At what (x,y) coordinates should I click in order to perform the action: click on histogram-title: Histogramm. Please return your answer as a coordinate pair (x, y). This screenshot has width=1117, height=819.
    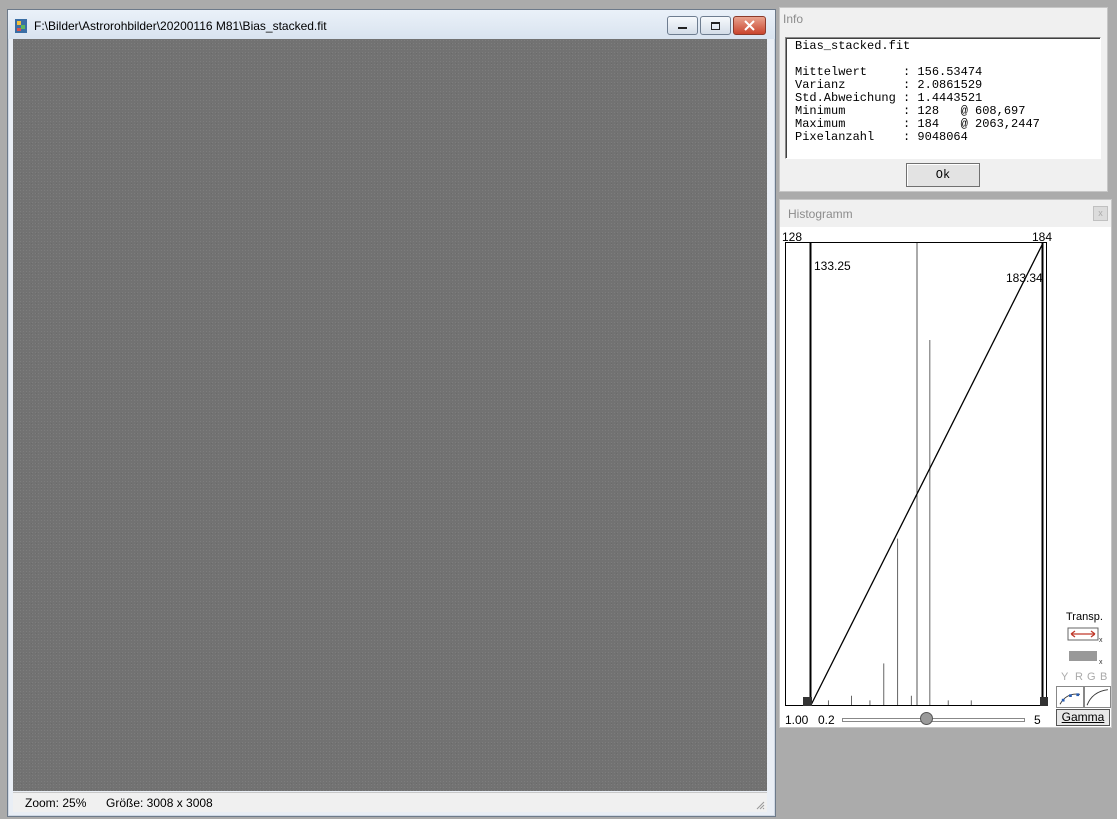
    Looking at the image, I should click on (820, 214).